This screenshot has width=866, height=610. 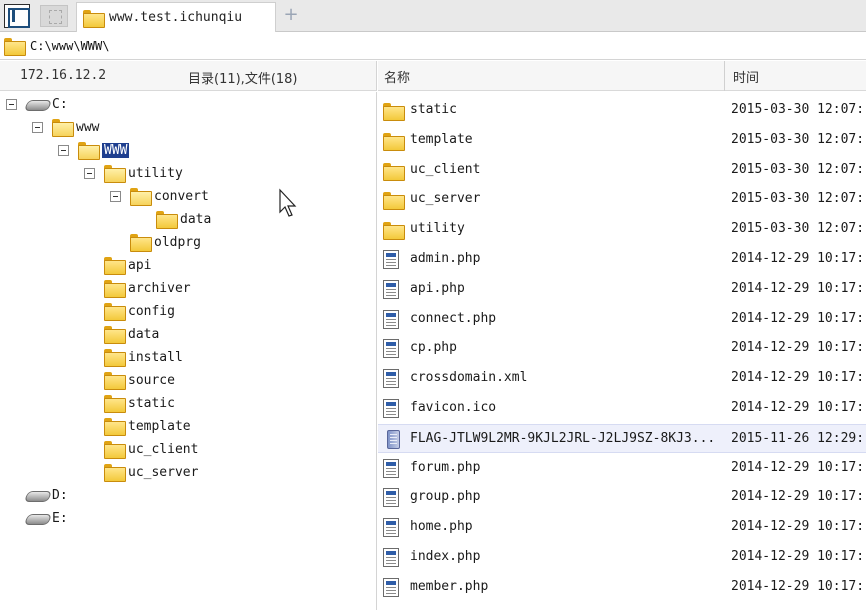 What do you see at coordinates (183, 219) in the screenshot?
I see `tree-node-data-sub: data` at bounding box center [183, 219].